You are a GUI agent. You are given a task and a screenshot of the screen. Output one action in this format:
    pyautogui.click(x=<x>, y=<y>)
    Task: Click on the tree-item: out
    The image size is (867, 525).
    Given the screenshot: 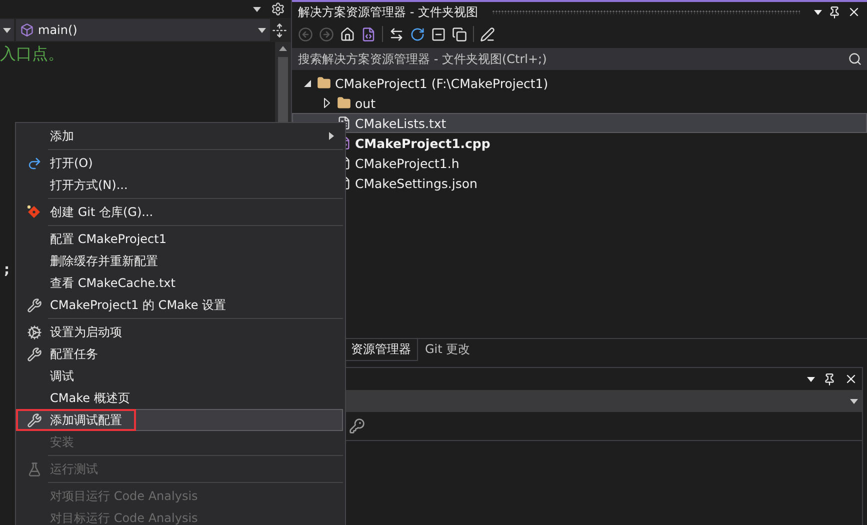 What is the action you would take?
    pyautogui.click(x=579, y=103)
    